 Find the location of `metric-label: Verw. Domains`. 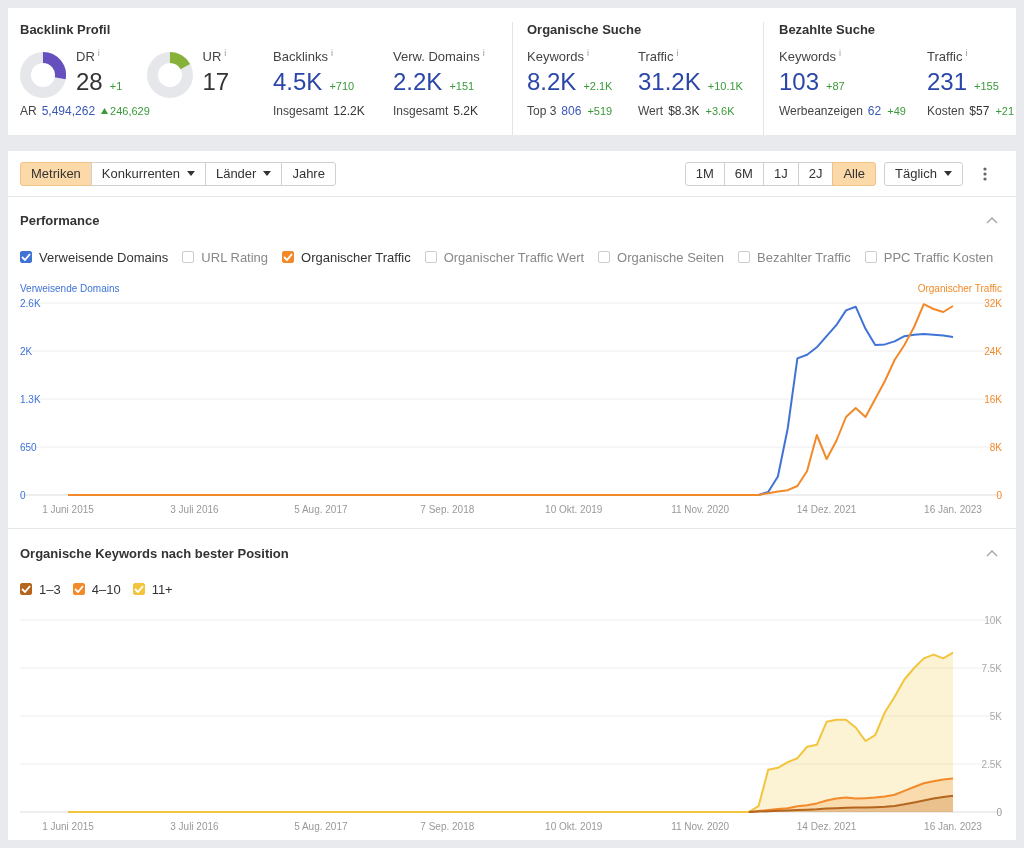

metric-label: Verw. Domains is located at coordinates (436, 57).